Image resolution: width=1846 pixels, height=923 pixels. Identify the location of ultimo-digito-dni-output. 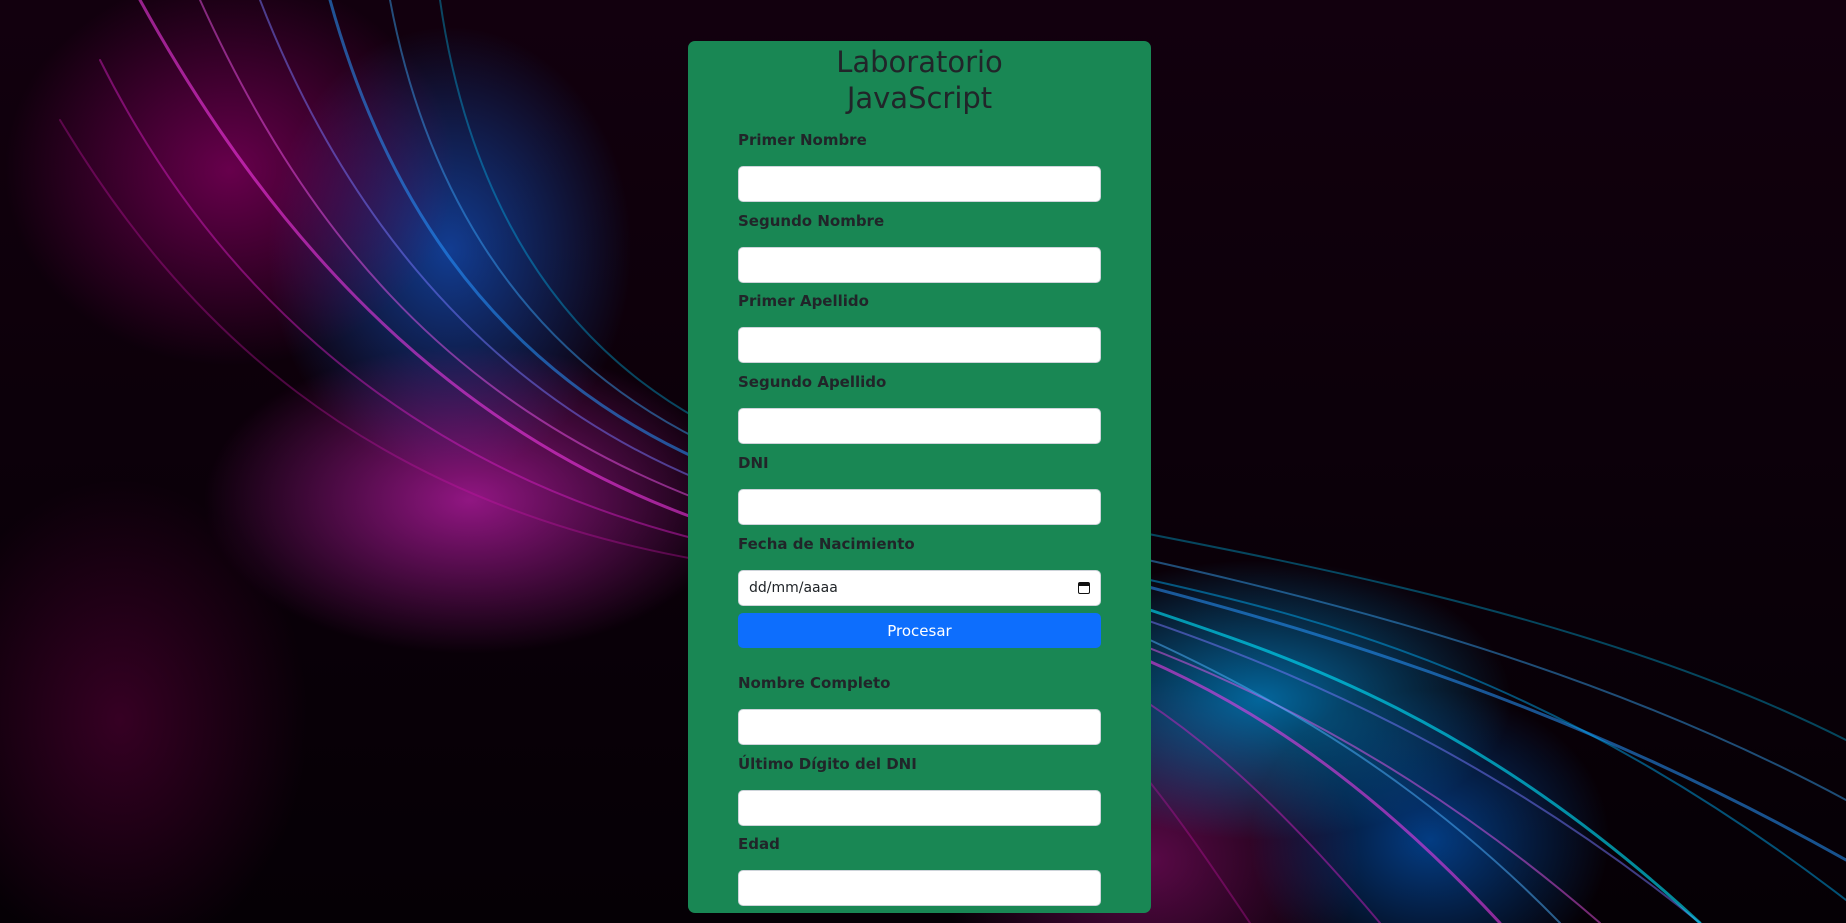
(919, 808).